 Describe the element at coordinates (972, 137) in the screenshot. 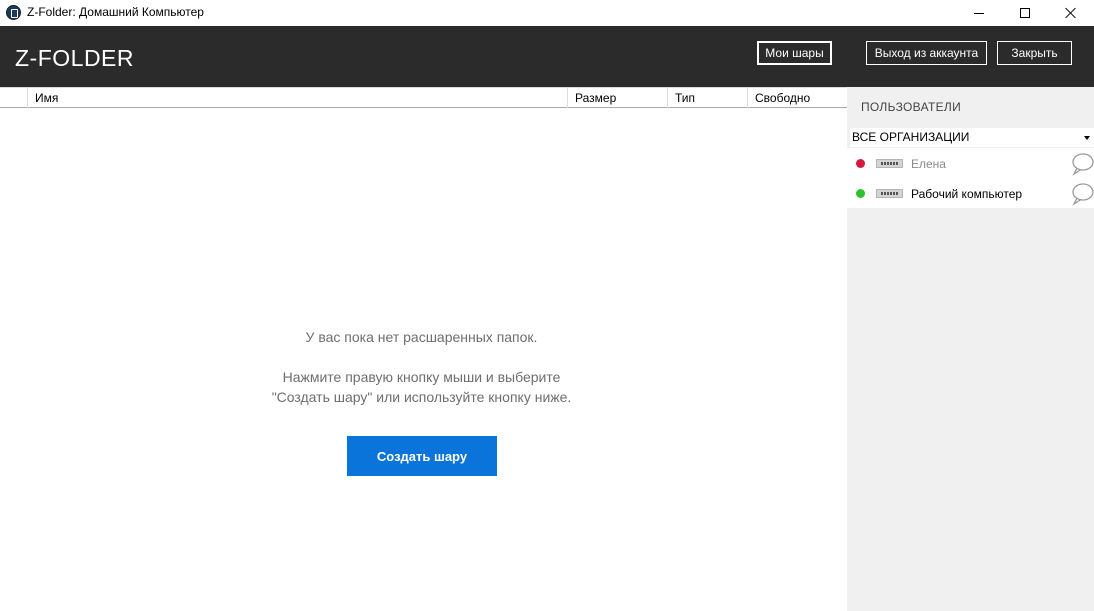

I see `organization-select: ВСЕ ОРГАНИЗАЦИИ` at that location.